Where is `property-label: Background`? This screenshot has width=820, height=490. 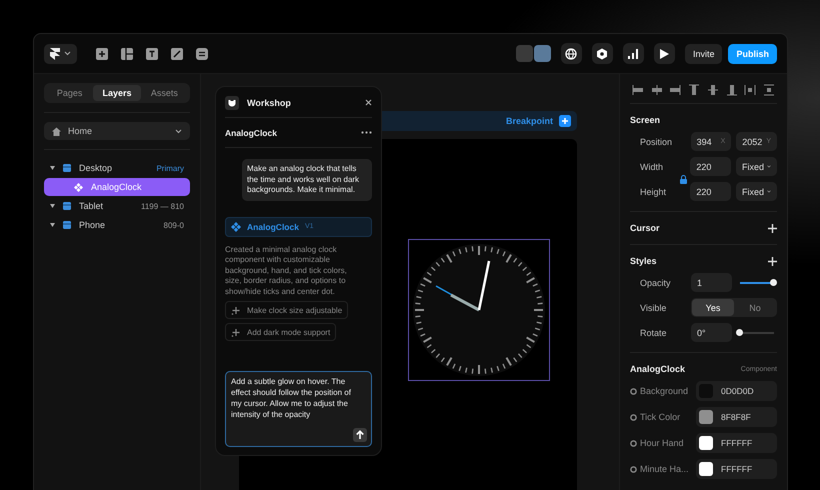 property-label: Background is located at coordinates (664, 391).